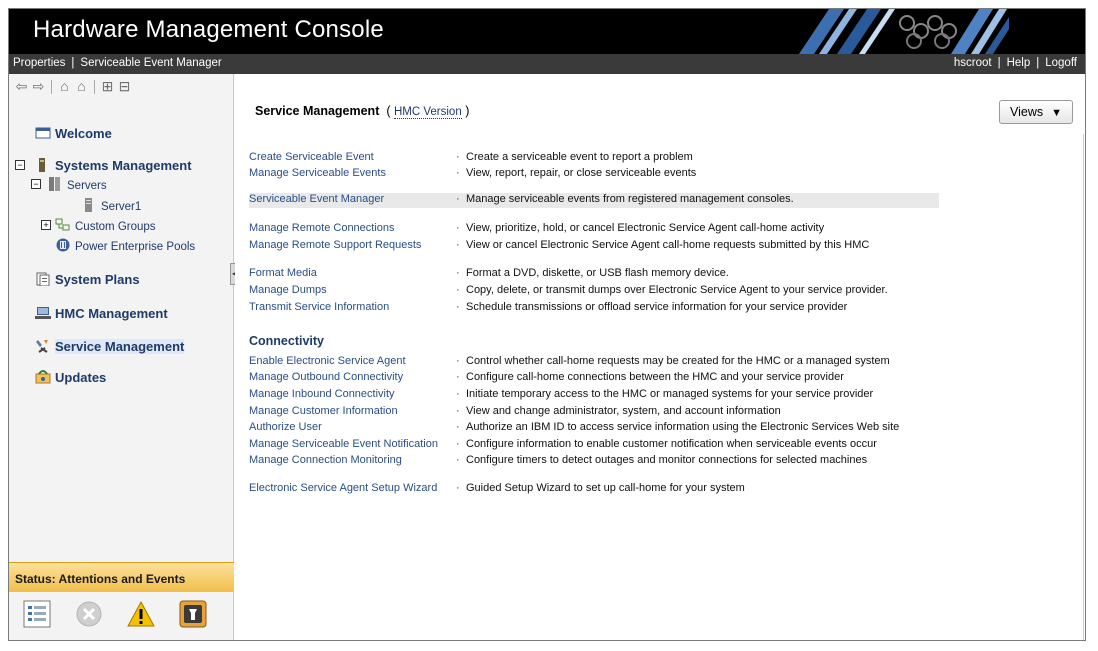  Describe the element at coordinates (283, 273) in the screenshot. I see `task-link-format-media: Format Media` at that location.